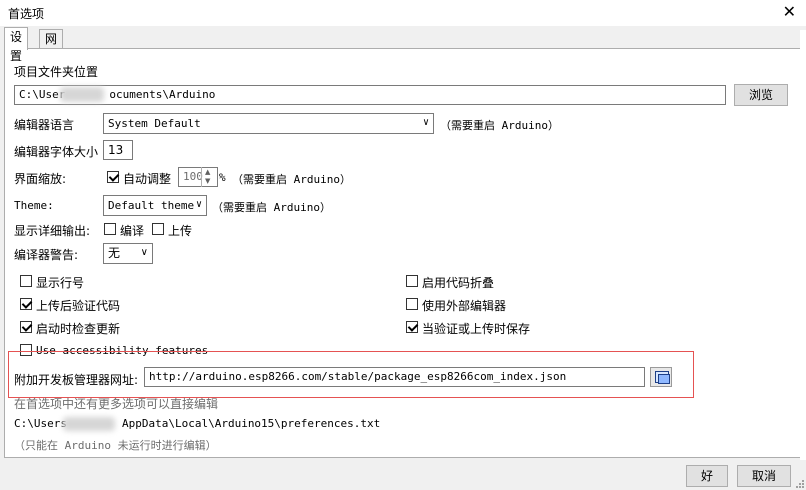 The height and width of the screenshot is (490, 806). Describe the element at coordinates (118, 150) in the screenshot. I see `font-size-input: 13` at that location.